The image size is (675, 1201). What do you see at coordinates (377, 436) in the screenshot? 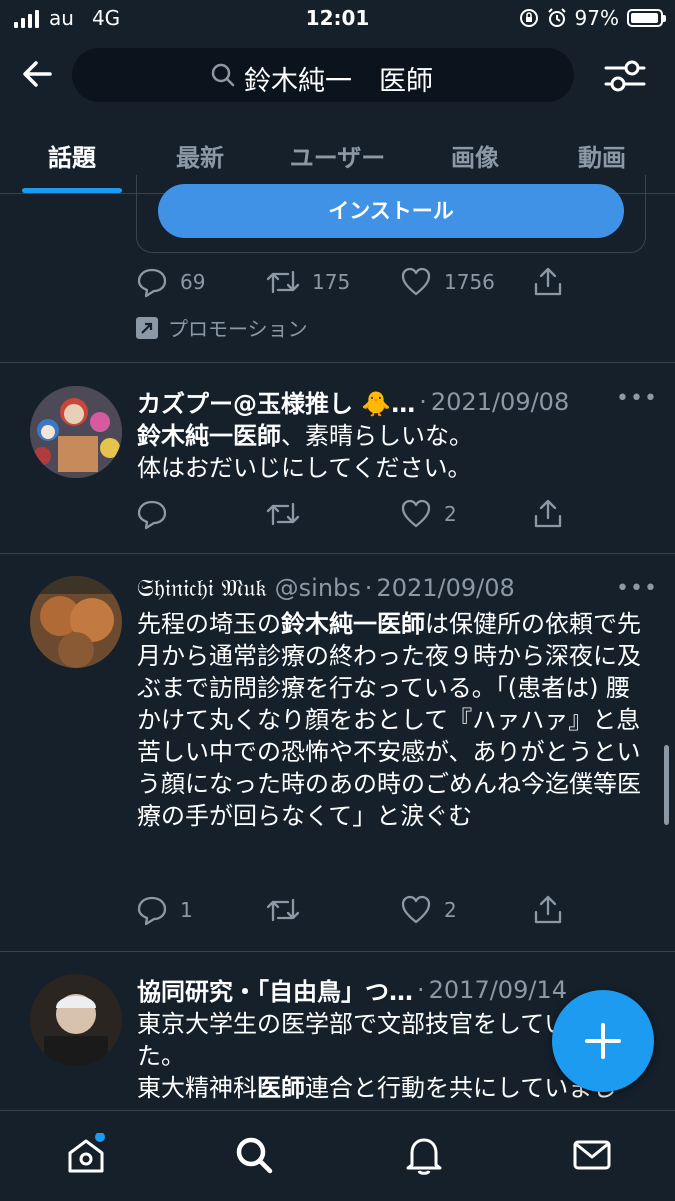
I see `tweet-text-part: 、素晴らしいな。` at bounding box center [377, 436].